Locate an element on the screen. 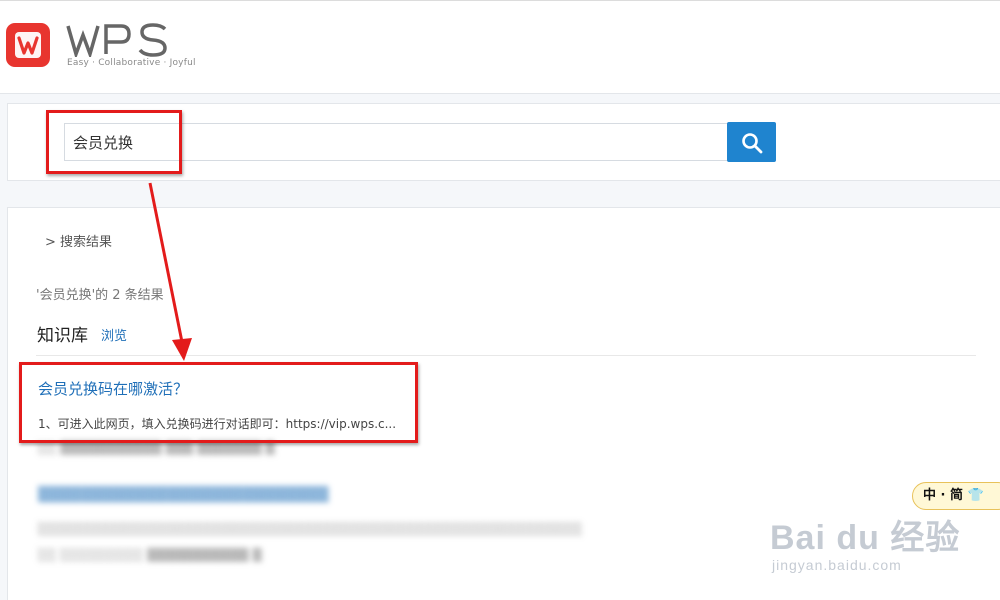 This screenshot has height=600, width=1000. ime-toolbar: 中 · 简 👕 is located at coordinates (956, 496).